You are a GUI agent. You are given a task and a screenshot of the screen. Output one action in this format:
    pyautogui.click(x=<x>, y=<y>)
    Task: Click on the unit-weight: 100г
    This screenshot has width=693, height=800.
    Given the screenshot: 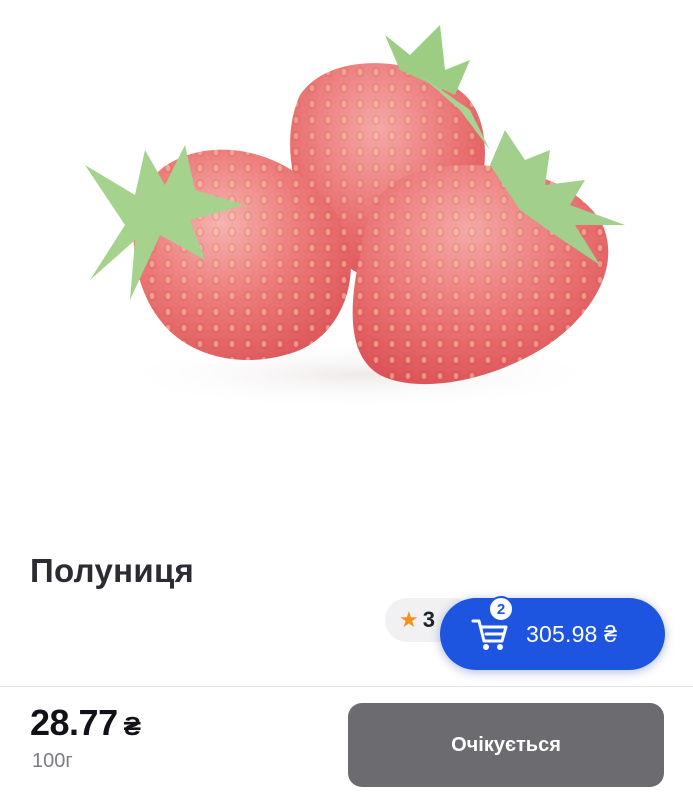 What is the action you would take?
    pyautogui.click(x=52, y=761)
    